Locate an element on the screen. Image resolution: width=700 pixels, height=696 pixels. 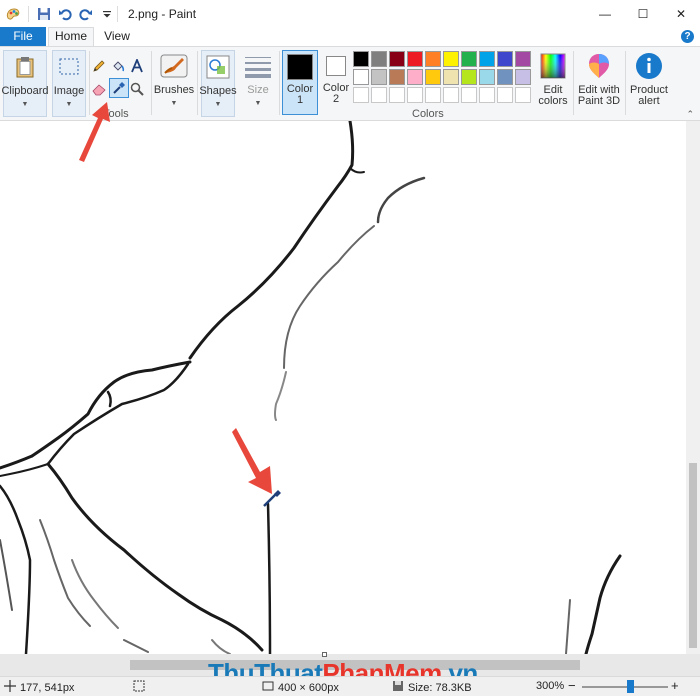
canvas-resize-handle is located at coordinates (324, 654).